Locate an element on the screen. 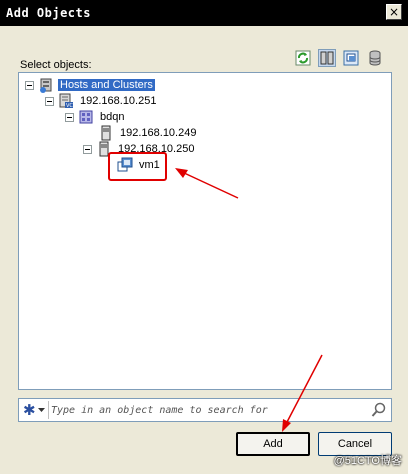 The height and width of the screenshot is (474, 408). view-toolbar is located at coordinates (339, 58).